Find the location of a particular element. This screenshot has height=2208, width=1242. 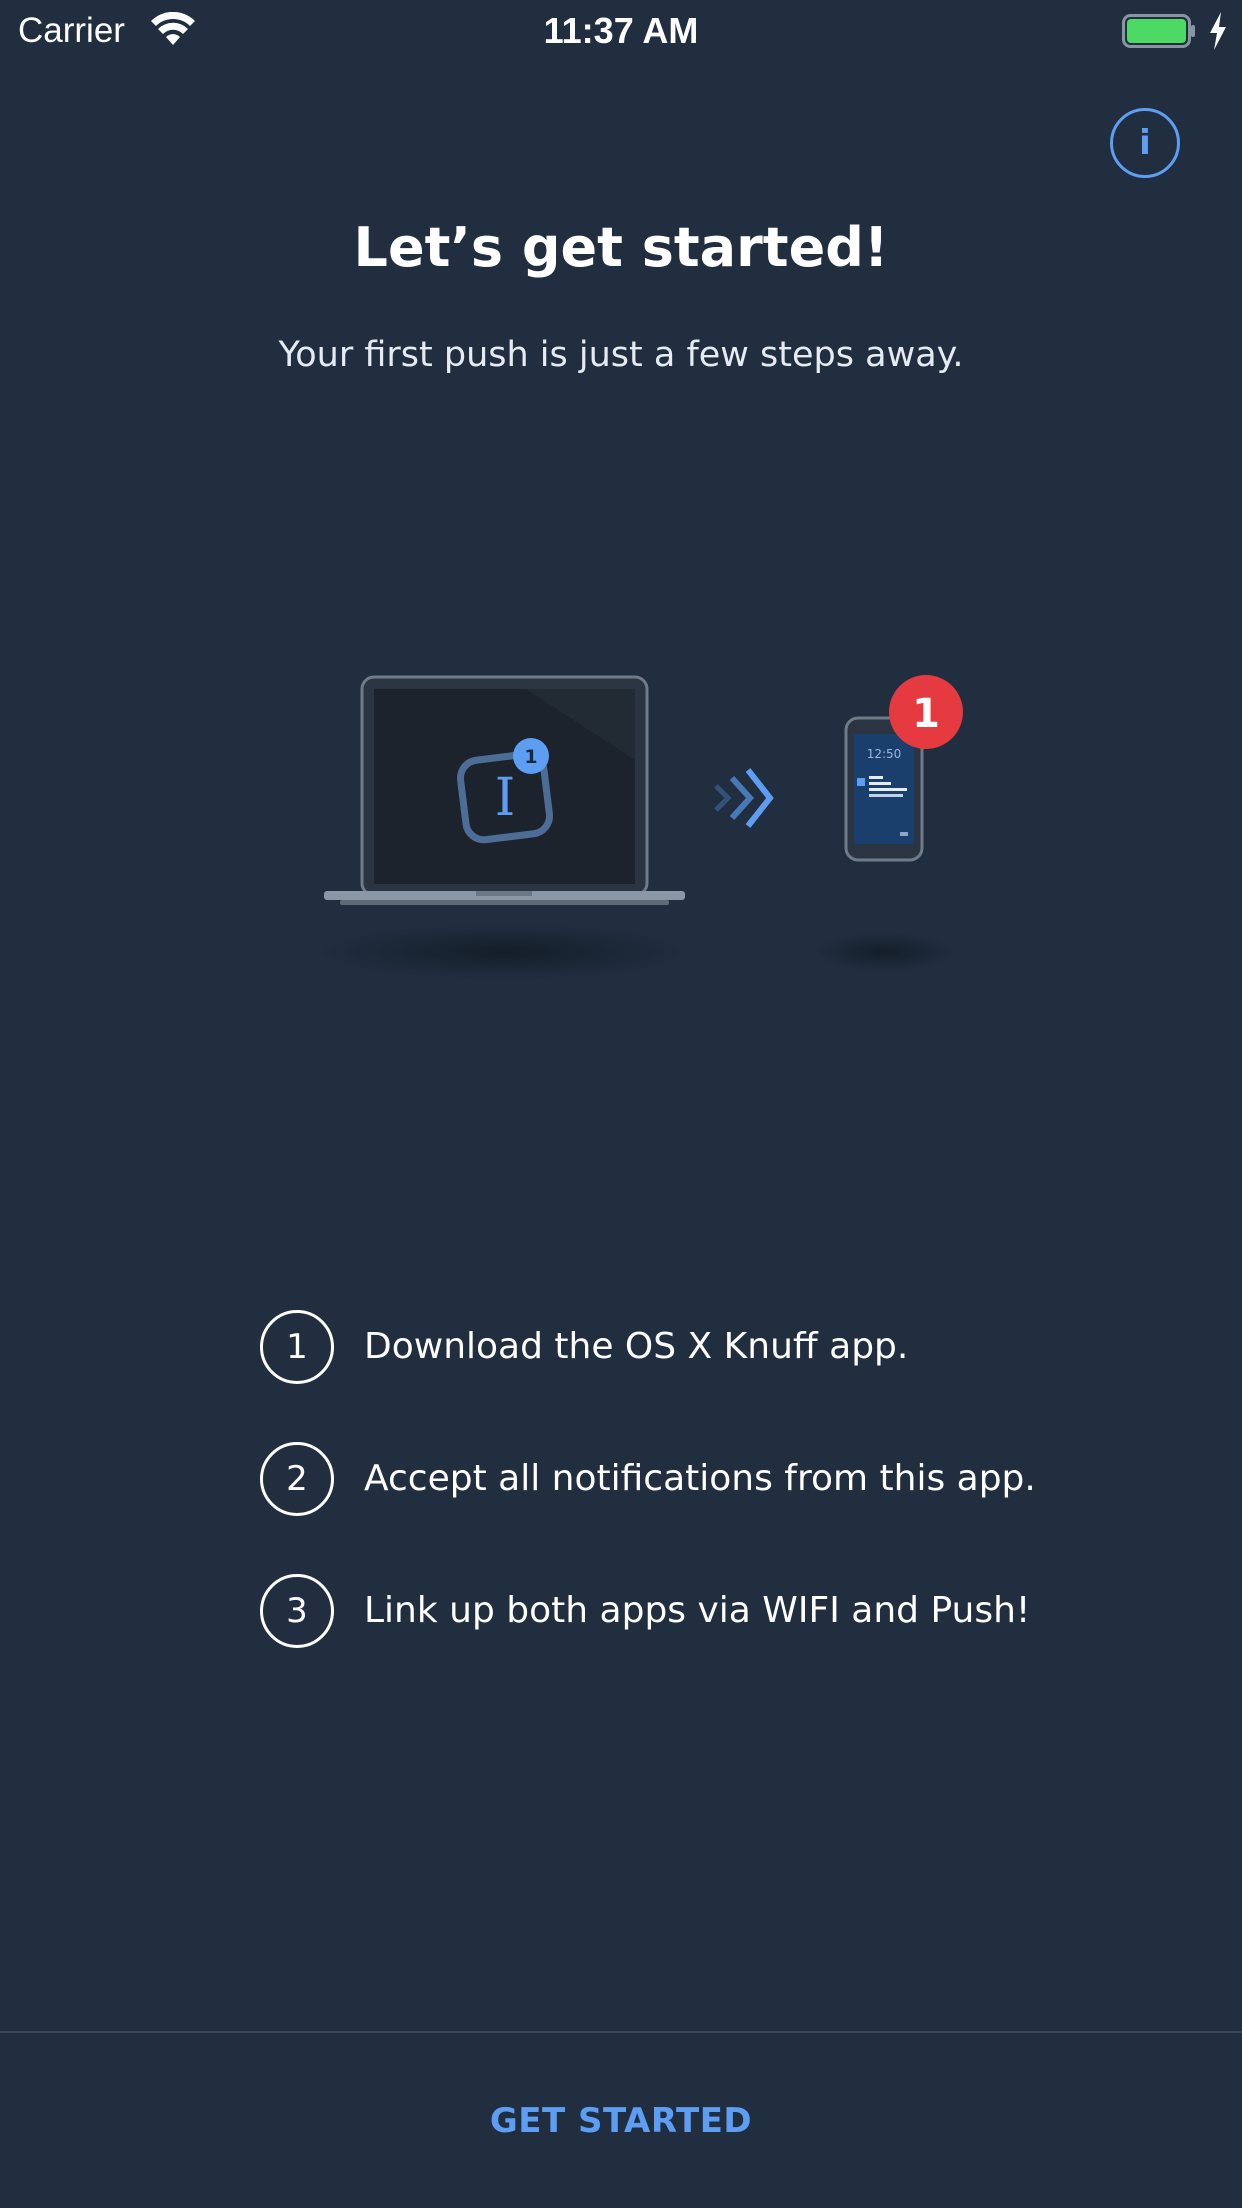

mac-badge-count: 1 is located at coordinates (530, 757).